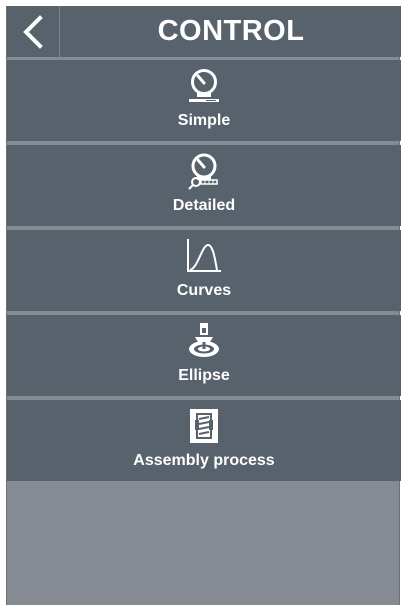 The width and height of the screenshot is (404, 608). Describe the element at coordinates (204, 460) in the screenshot. I see `menu-item-label: Assembly process` at that location.